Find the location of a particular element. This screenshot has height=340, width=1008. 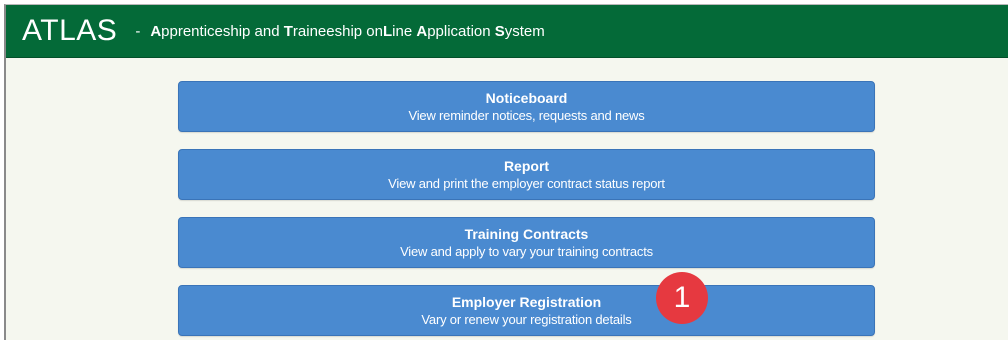

tagline-text: ystem is located at coordinates (524, 31).